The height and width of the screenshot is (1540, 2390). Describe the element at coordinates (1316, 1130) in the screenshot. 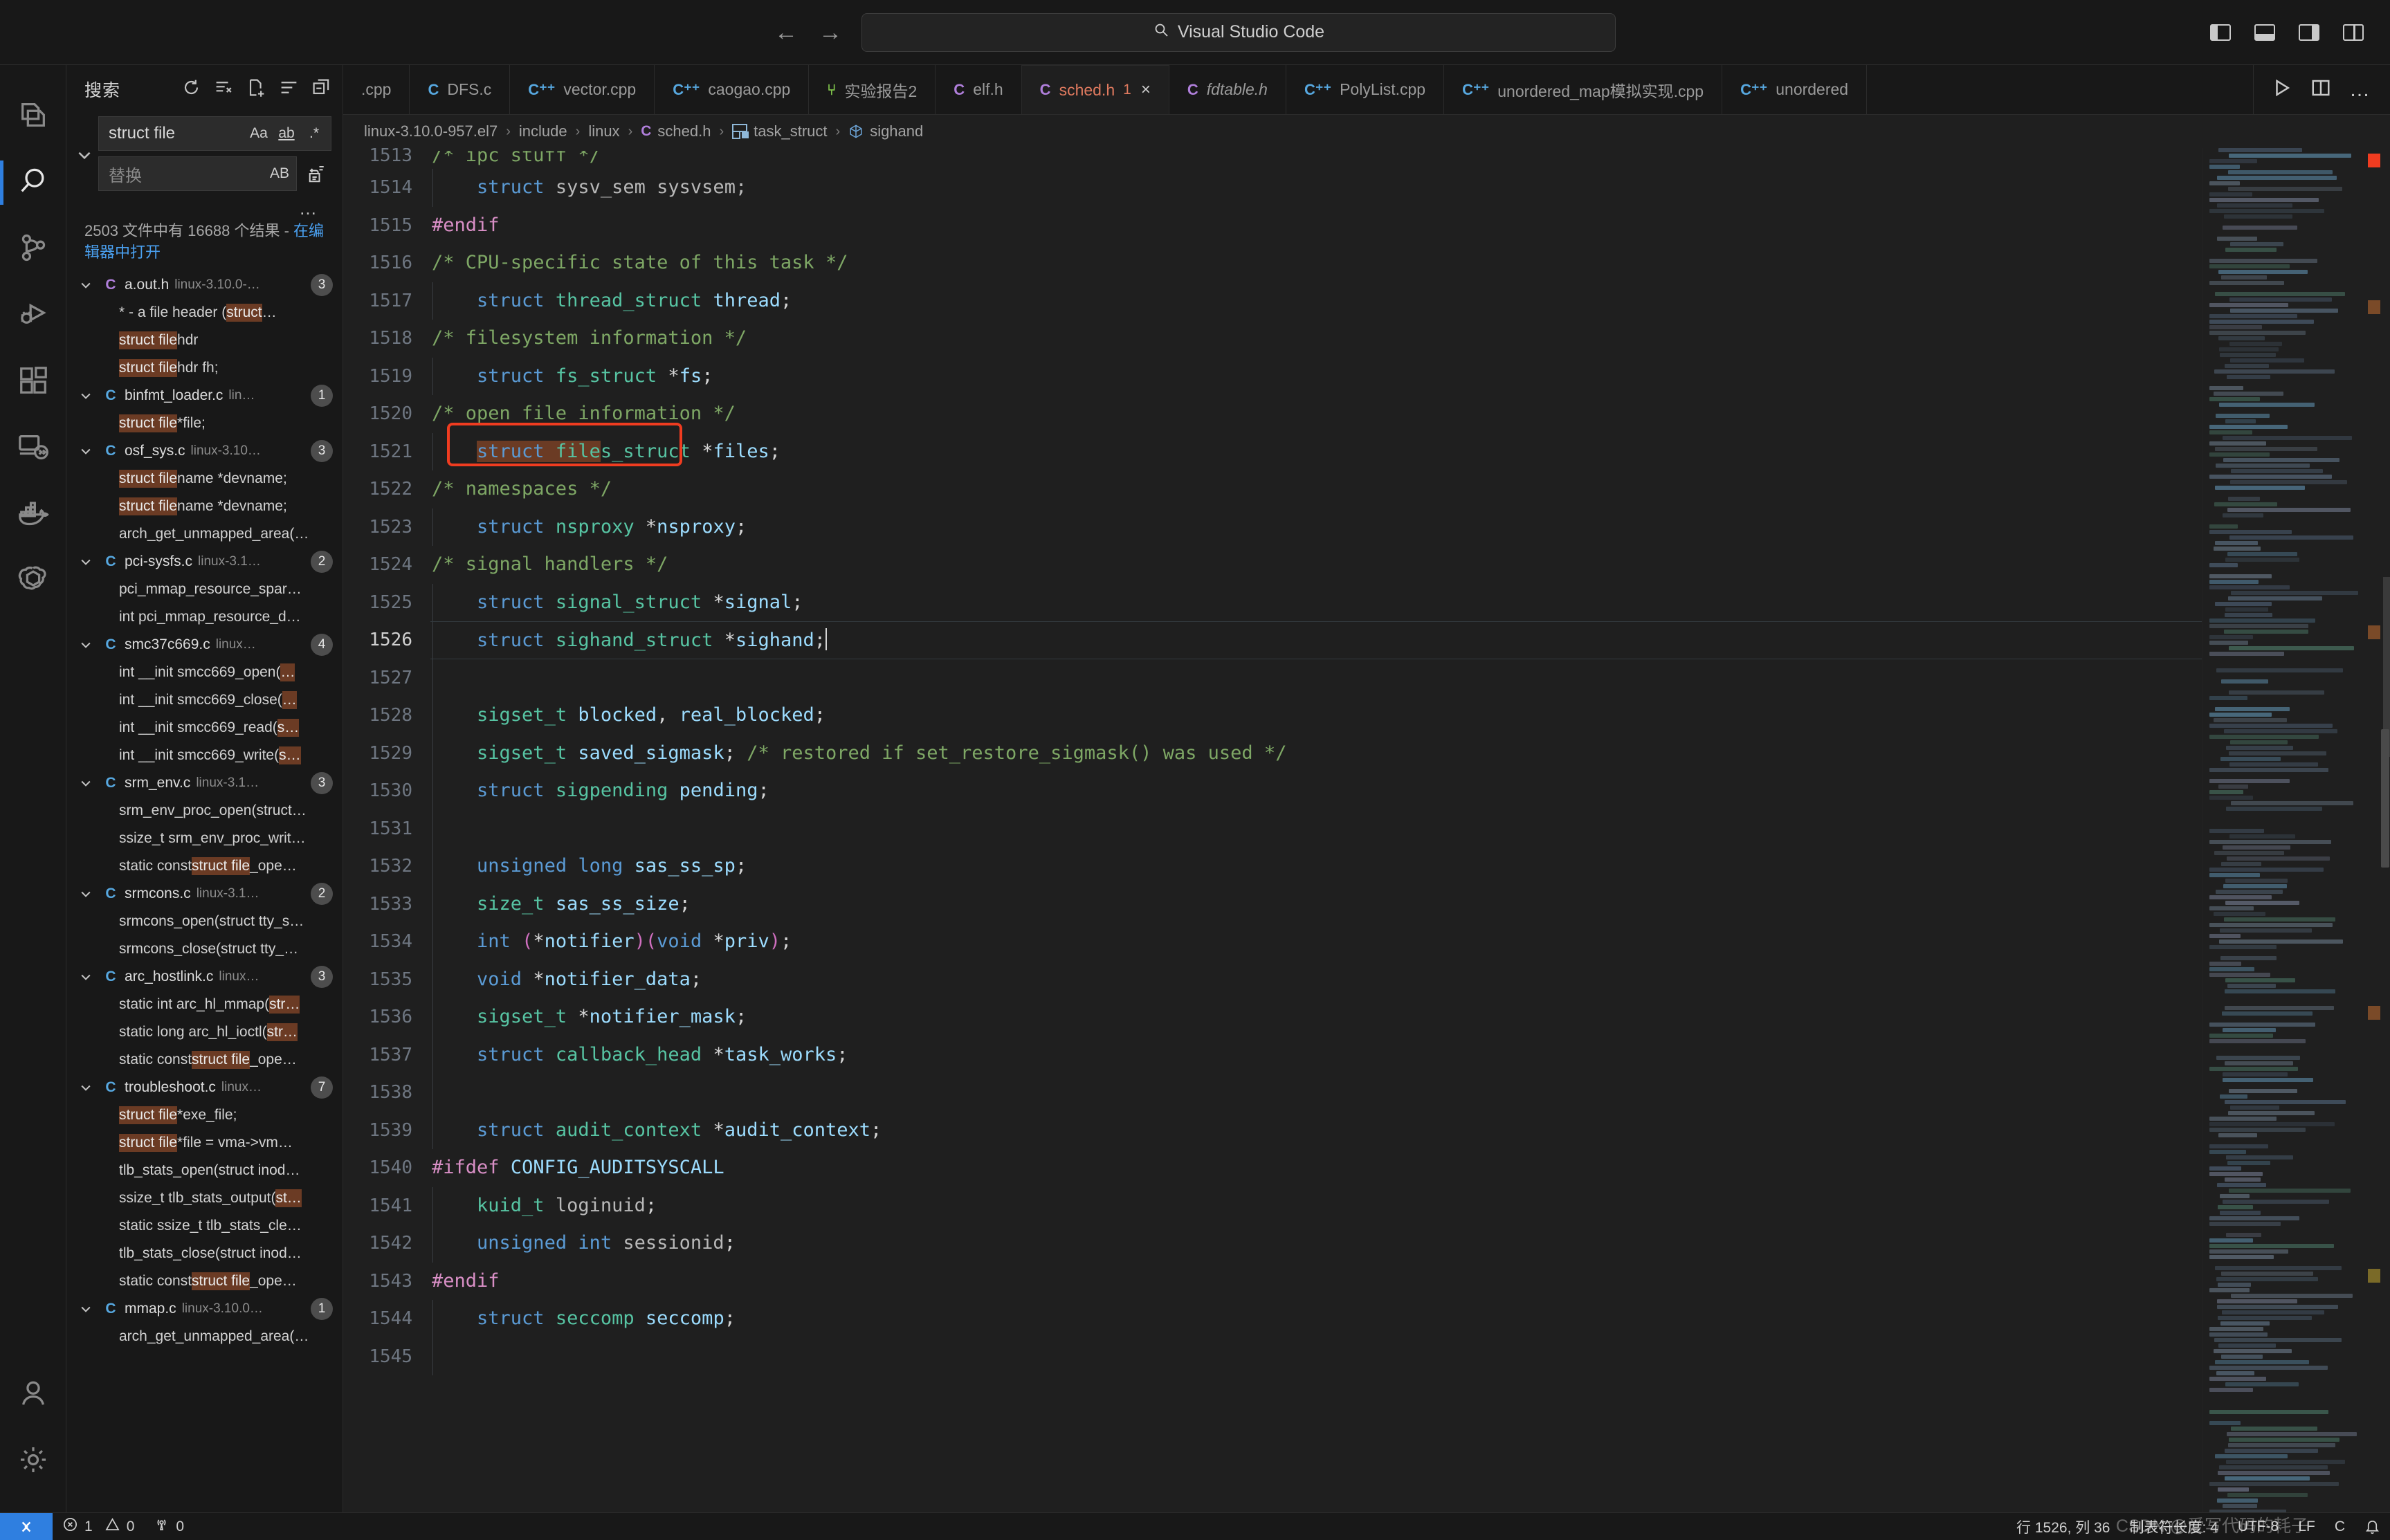

I see `code-line: struct audit_context *audit_context;` at that location.